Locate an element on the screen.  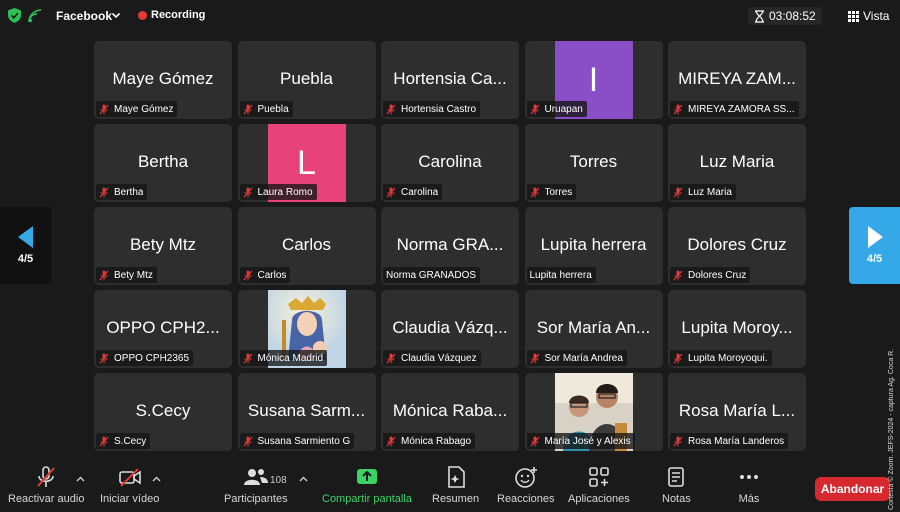
page-indicator-left: 4/5 is located at coordinates (25, 259).